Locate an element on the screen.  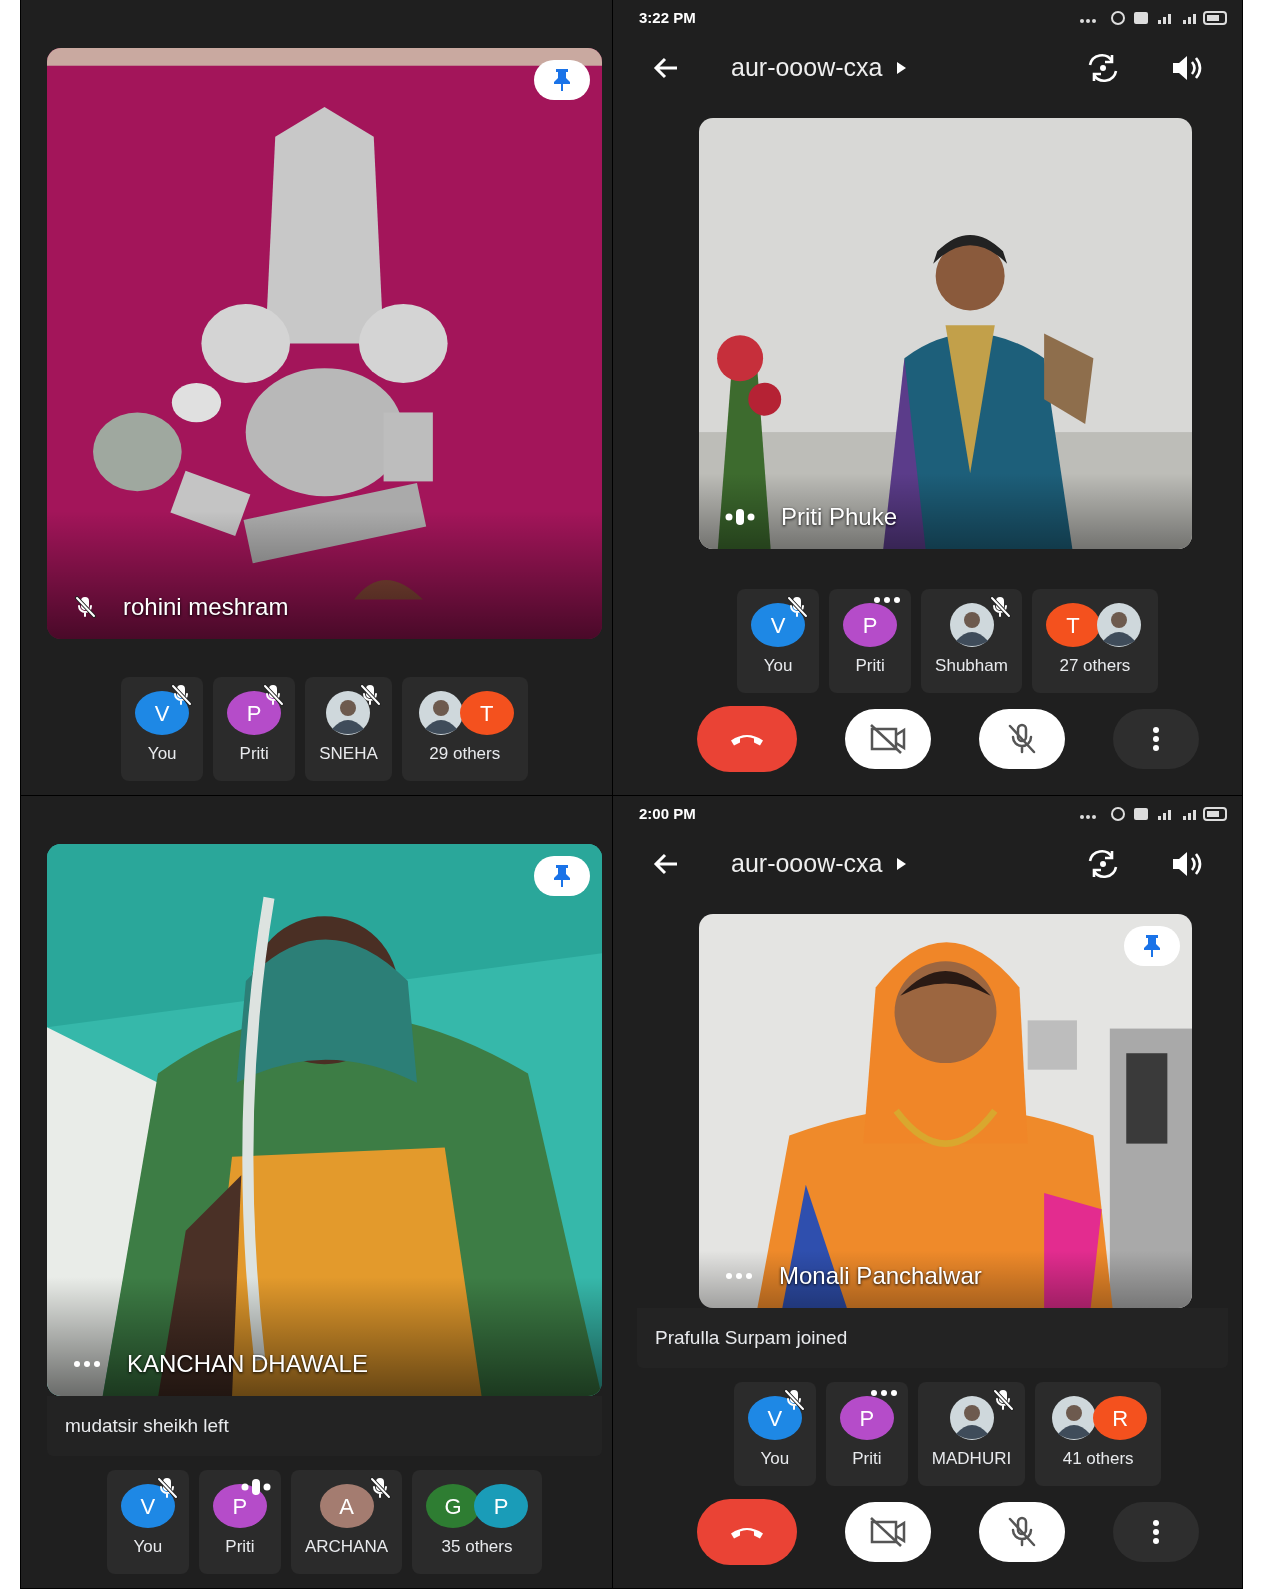
participant-tile: Shubham is located at coordinates (971, 641).